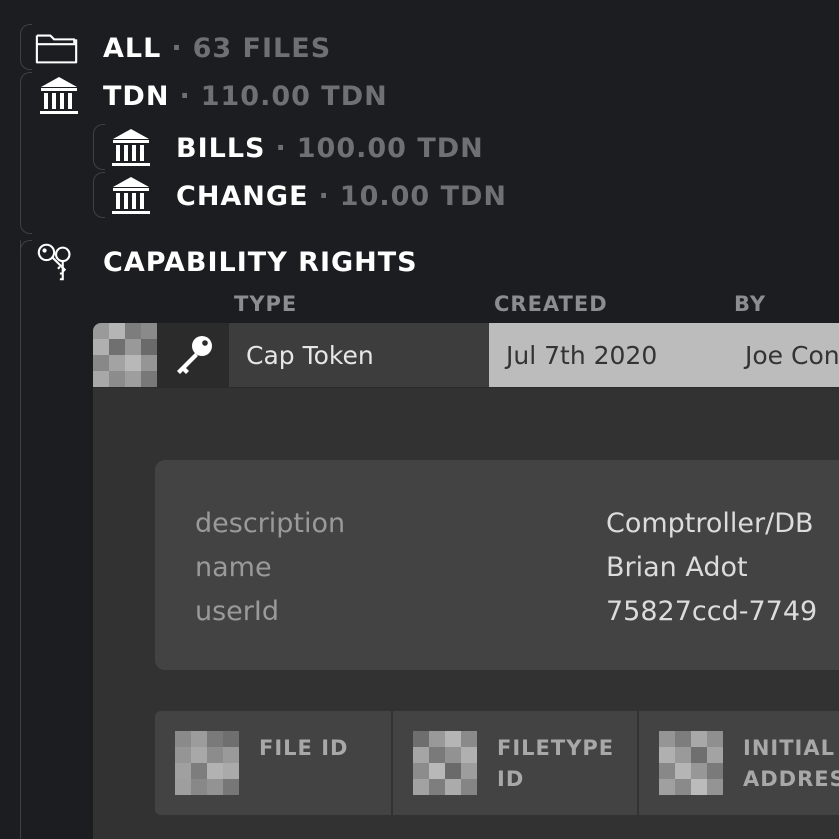 The image size is (839, 839). I want to click on property-key: userId, so click(237, 611).